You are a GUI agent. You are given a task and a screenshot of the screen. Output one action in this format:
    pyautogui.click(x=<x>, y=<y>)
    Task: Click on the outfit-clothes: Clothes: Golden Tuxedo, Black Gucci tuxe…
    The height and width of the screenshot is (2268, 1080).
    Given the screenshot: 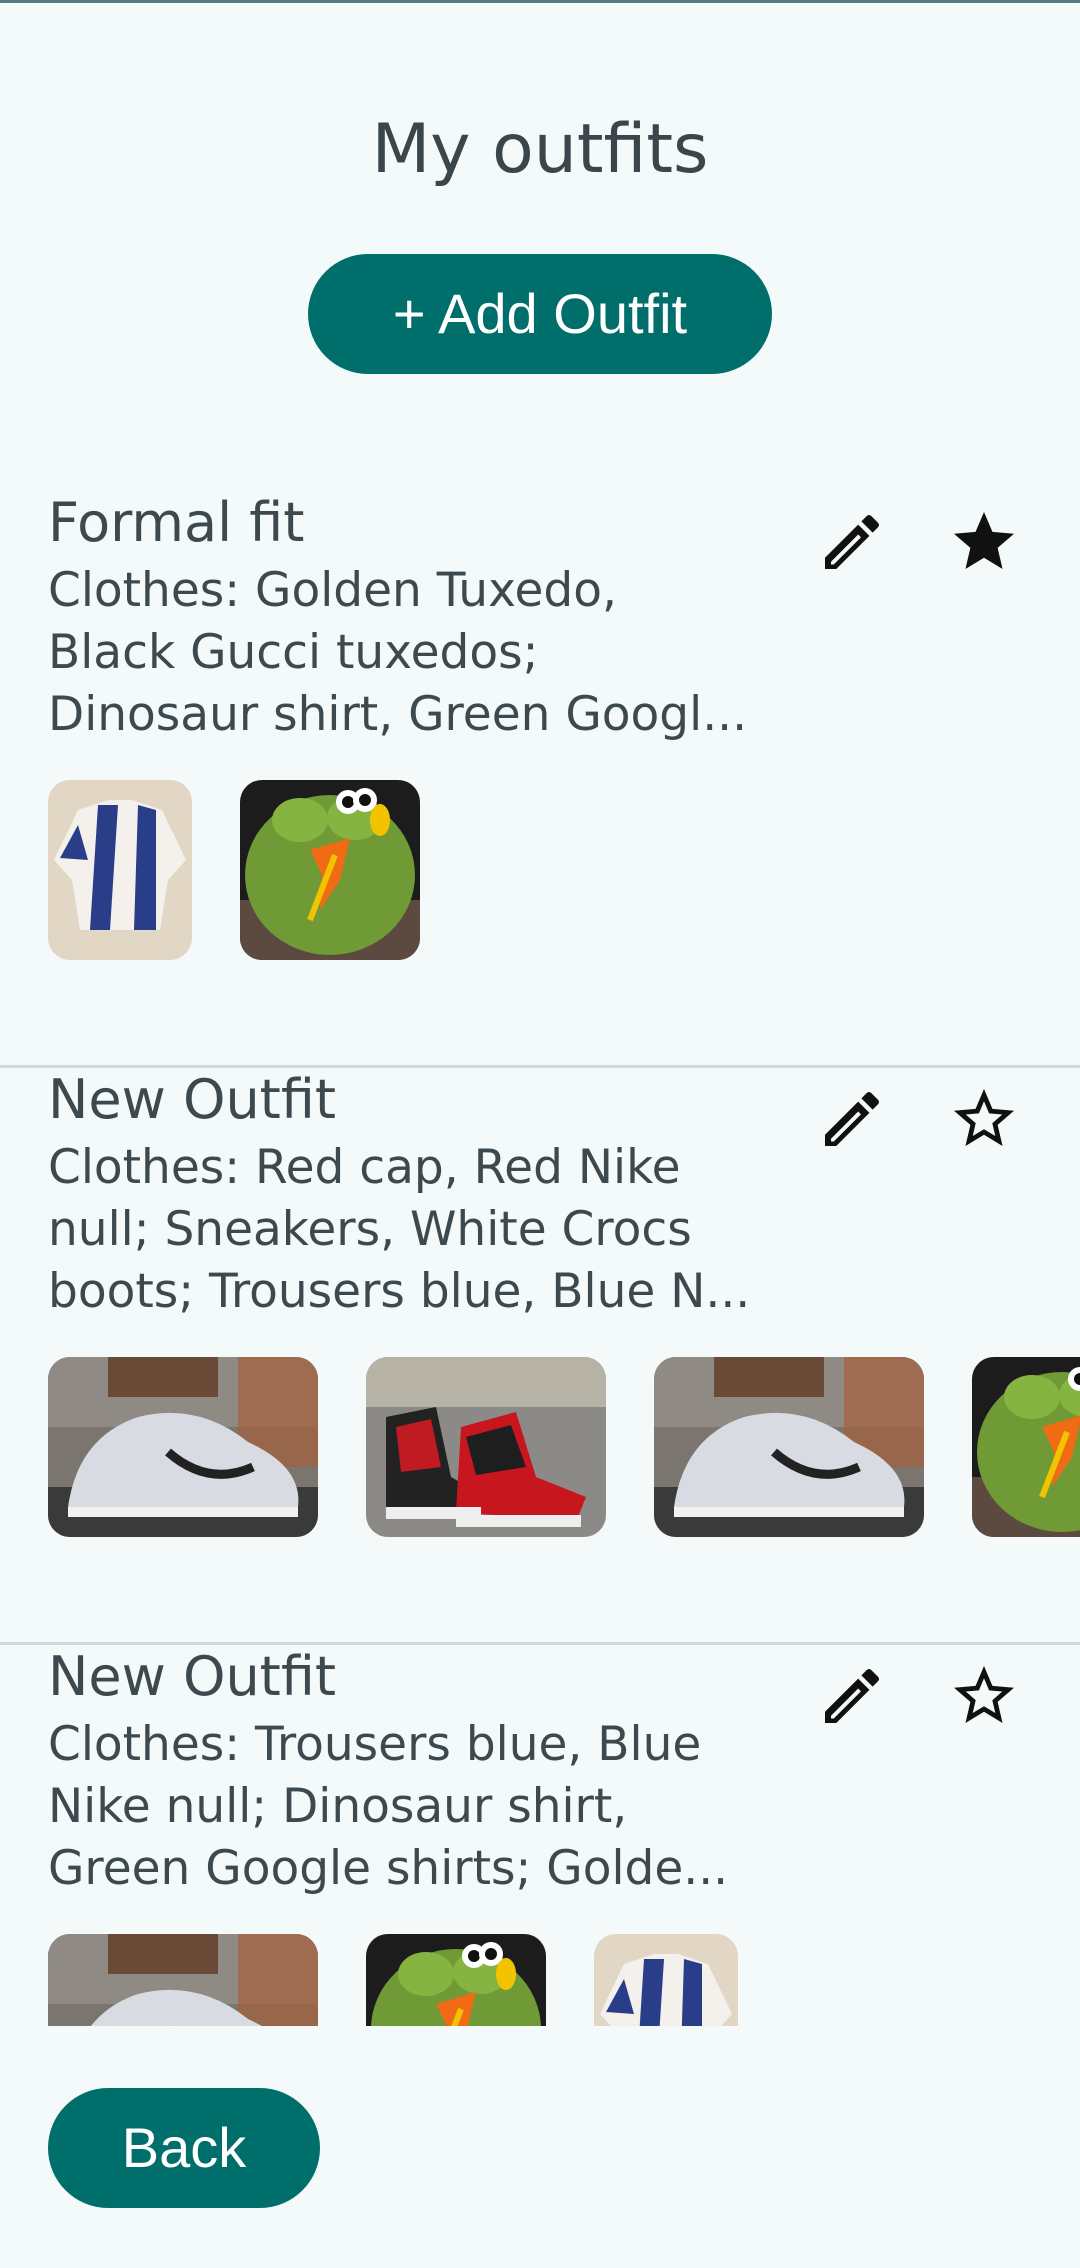 What is the action you would take?
    pyautogui.click(x=398, y=652)
    